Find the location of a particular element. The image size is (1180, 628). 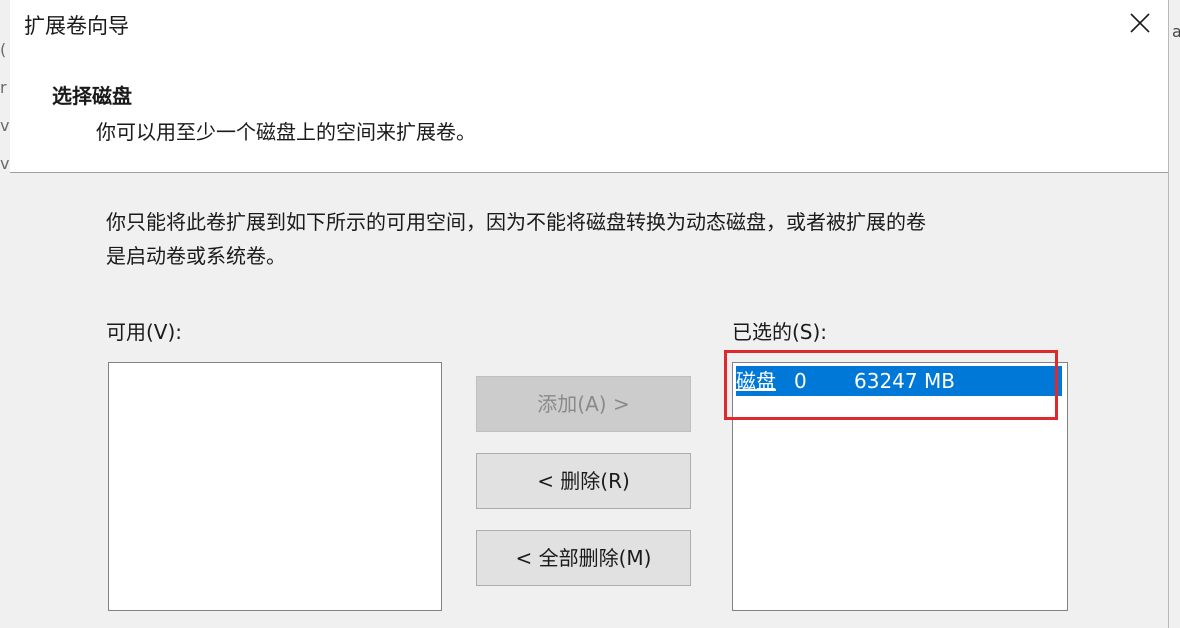

selected-label: 已选的(S): is located at coordinates (780, 332).